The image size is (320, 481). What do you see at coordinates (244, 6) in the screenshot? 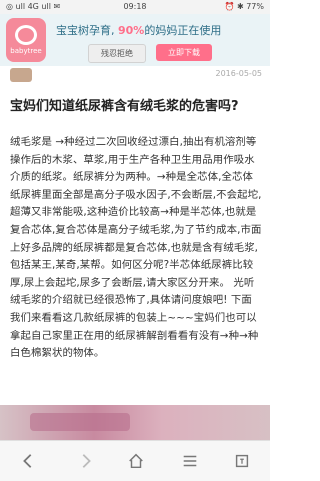
I see `status-battery-info: ⏰ ✱ 77%` at bounding box center [244, 6].